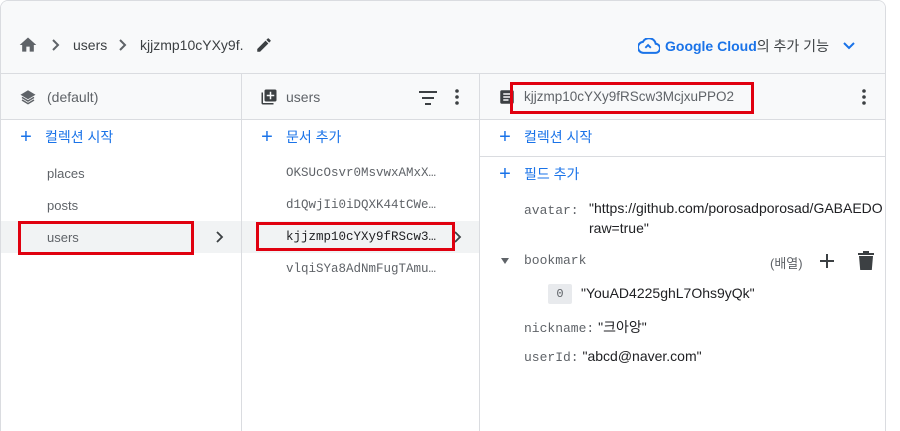  Describe the element at coordinates (792, 46) in the screenshot. I see `google-cloud-suffix: 의 추가 기능` at that location.